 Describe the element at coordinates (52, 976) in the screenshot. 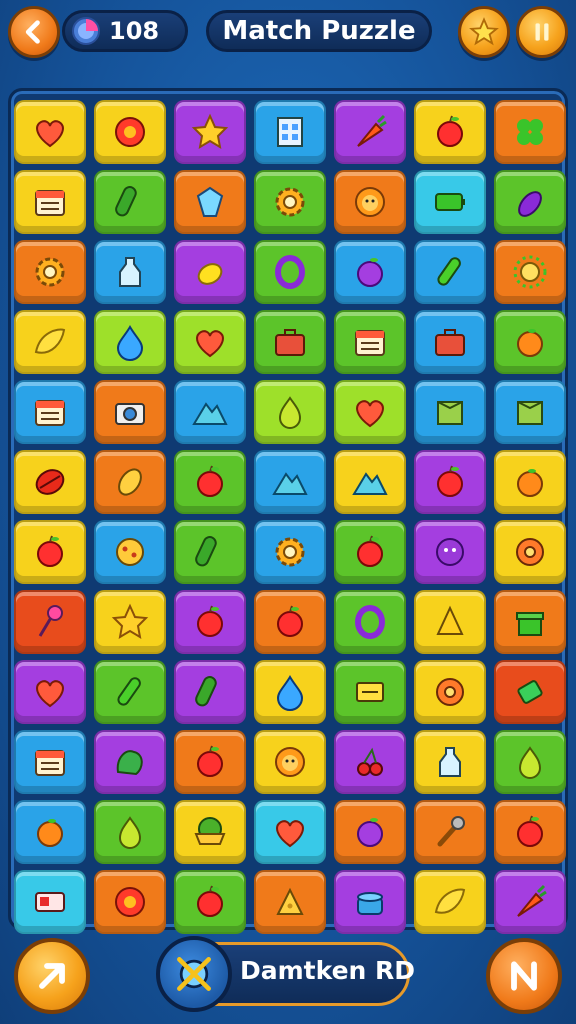

I see `hint-button` at that location.